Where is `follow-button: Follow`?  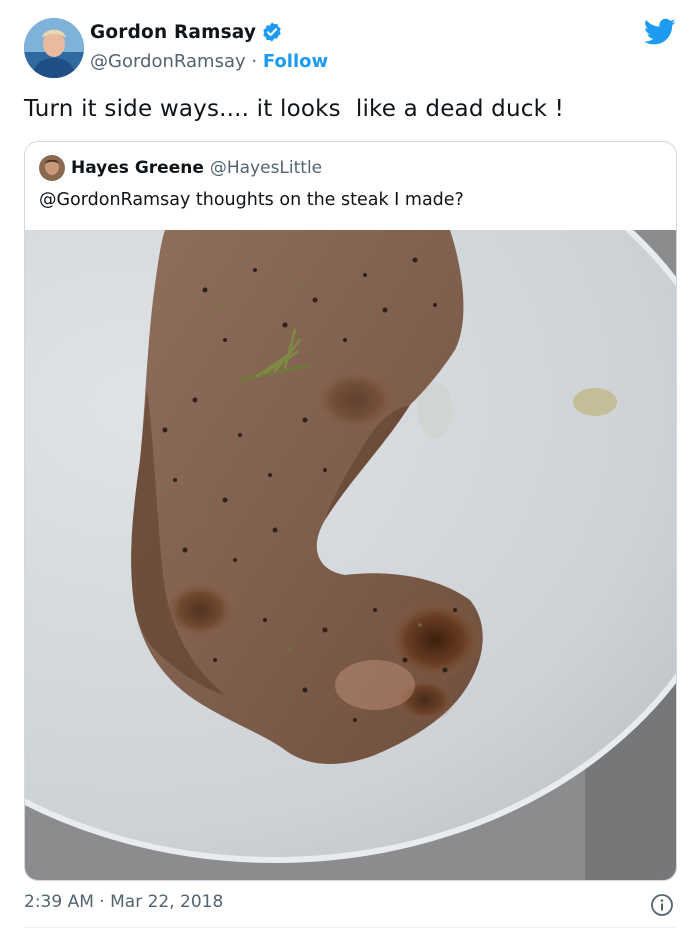 follow-button: Follow is located at coordinates (295, 61).